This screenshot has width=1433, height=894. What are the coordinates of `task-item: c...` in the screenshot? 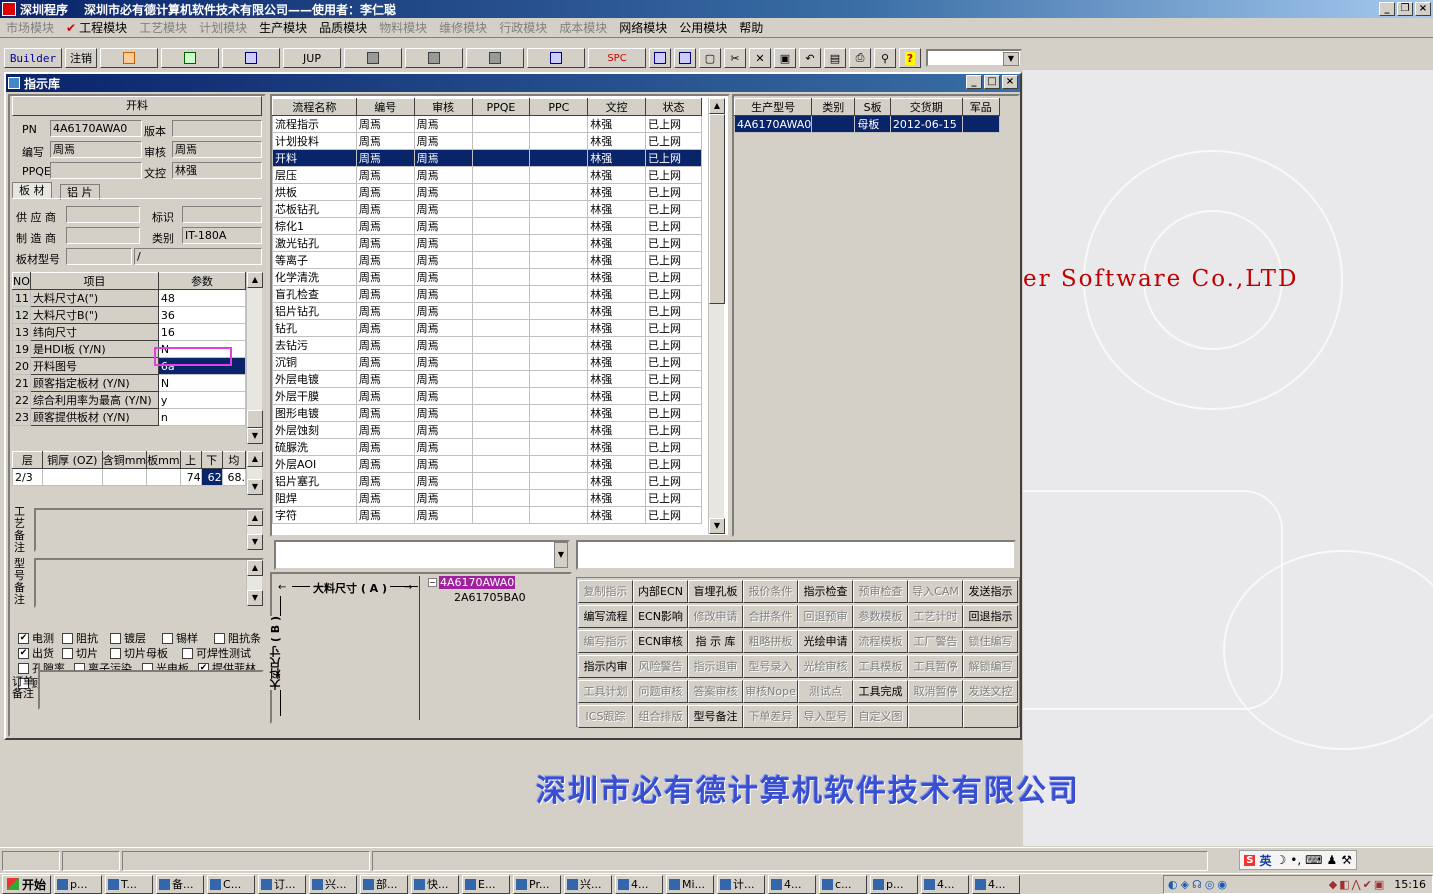 It's located at (843, 884).